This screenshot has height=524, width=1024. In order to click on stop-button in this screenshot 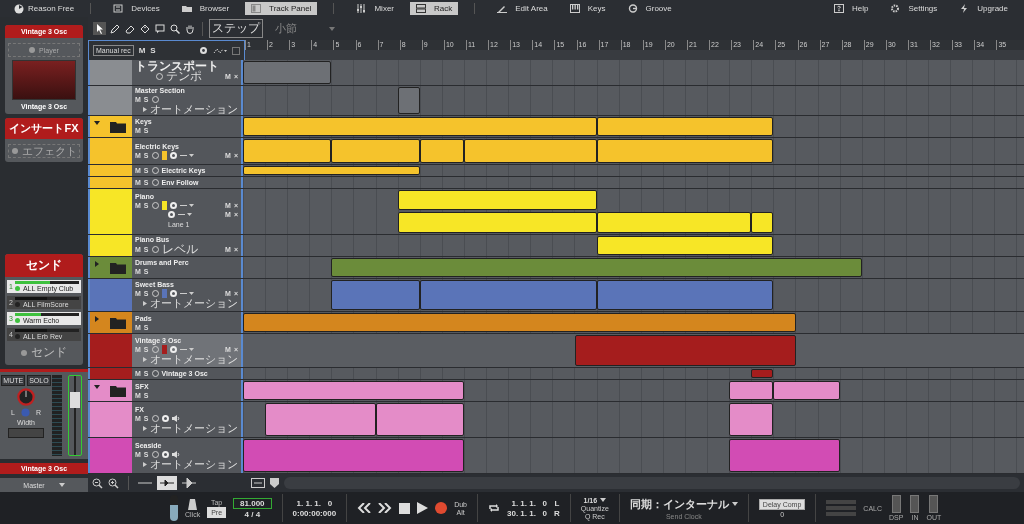, I will do `click(405, 508)`.